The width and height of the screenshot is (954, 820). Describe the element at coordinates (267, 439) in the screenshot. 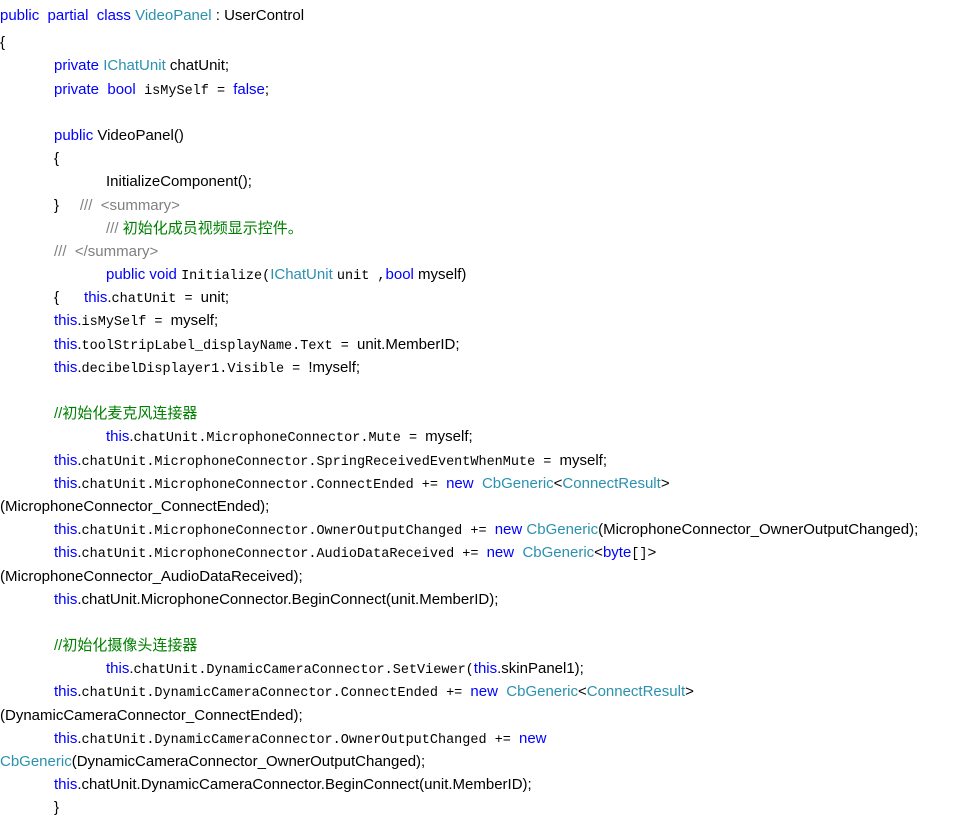

I see `code-token: chatUnit.MicrophoneConnector.Mute` at that location.